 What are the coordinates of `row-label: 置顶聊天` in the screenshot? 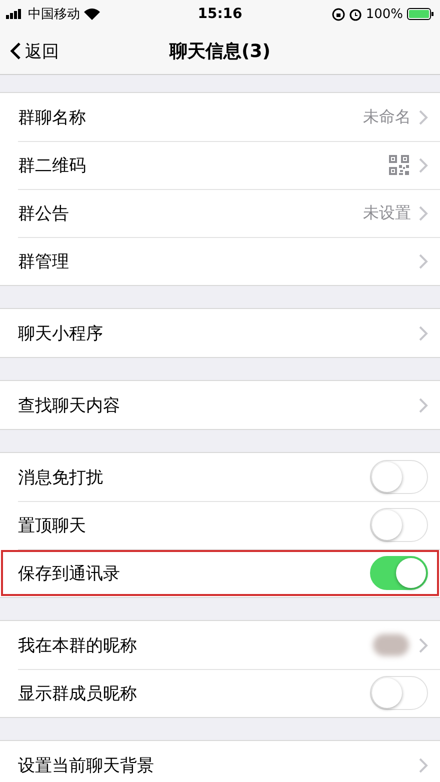 It's located at (52, 525).